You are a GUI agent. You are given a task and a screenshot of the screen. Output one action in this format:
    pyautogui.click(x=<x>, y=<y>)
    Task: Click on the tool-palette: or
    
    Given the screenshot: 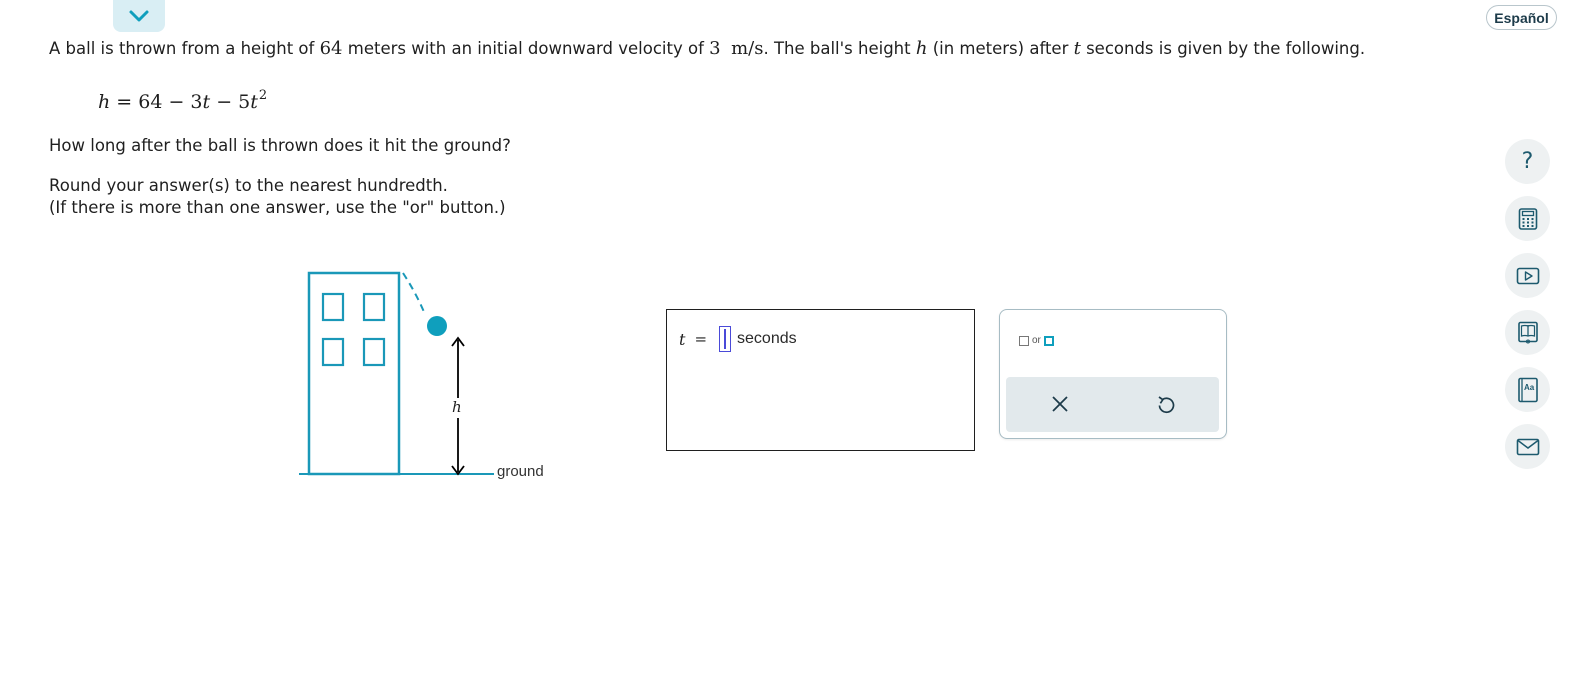 What is the action you would take?
    pyautogui.click(x=1113, y=374)
    